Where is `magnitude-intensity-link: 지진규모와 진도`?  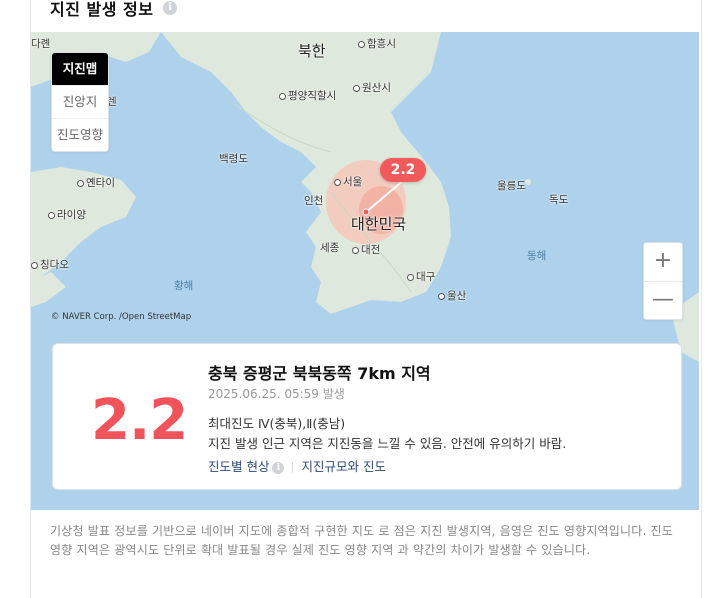 magnitude-intensity-link: 지진규모와 진도 is located at coordinates (343, 466).